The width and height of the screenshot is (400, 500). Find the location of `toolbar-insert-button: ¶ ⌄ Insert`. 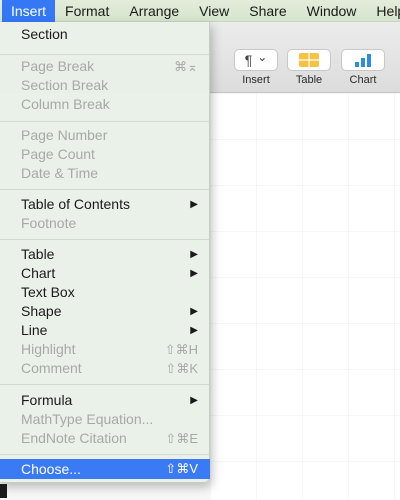

toolbar-insert-button: ¶ ⌄ Insert is located at coordinates (256, 67).